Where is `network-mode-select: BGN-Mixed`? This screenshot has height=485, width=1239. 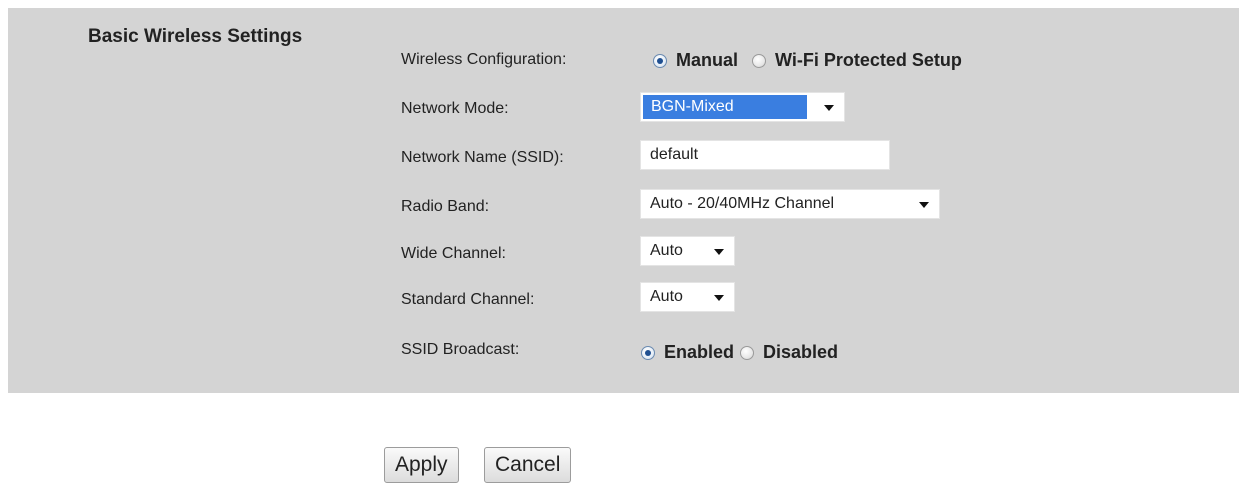
network-mode-select: BGN-Mixed is located at coordinates (742, 107).